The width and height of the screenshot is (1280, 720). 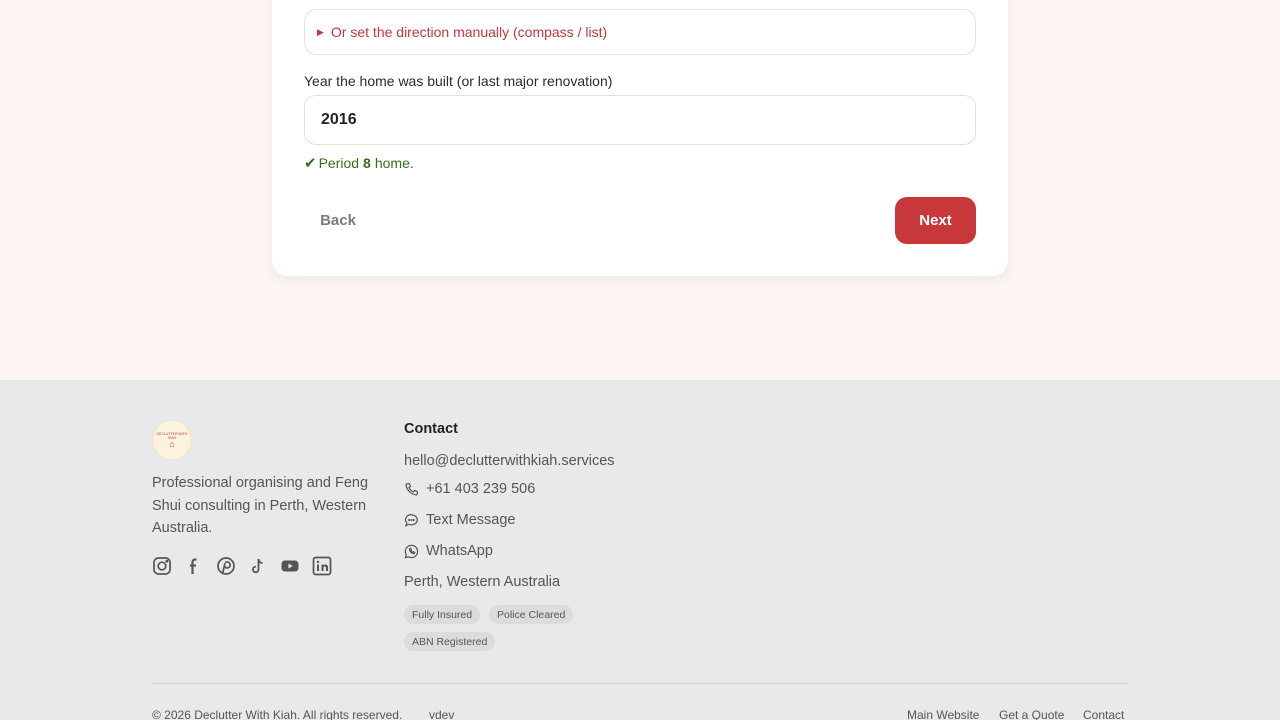 What do you see at coordinates (471, 520) in the screenshot?
I see `text-message-label: Text Message` at bounding box center [471, 520].